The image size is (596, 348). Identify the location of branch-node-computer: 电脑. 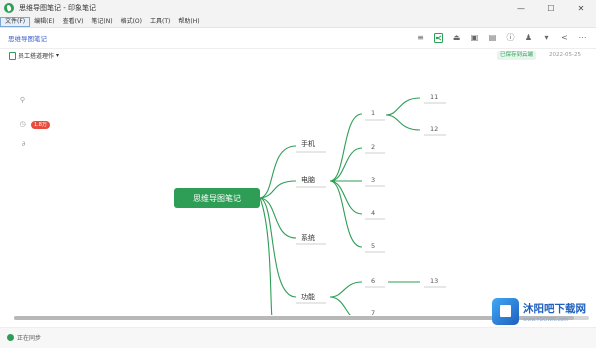
(308, 180).